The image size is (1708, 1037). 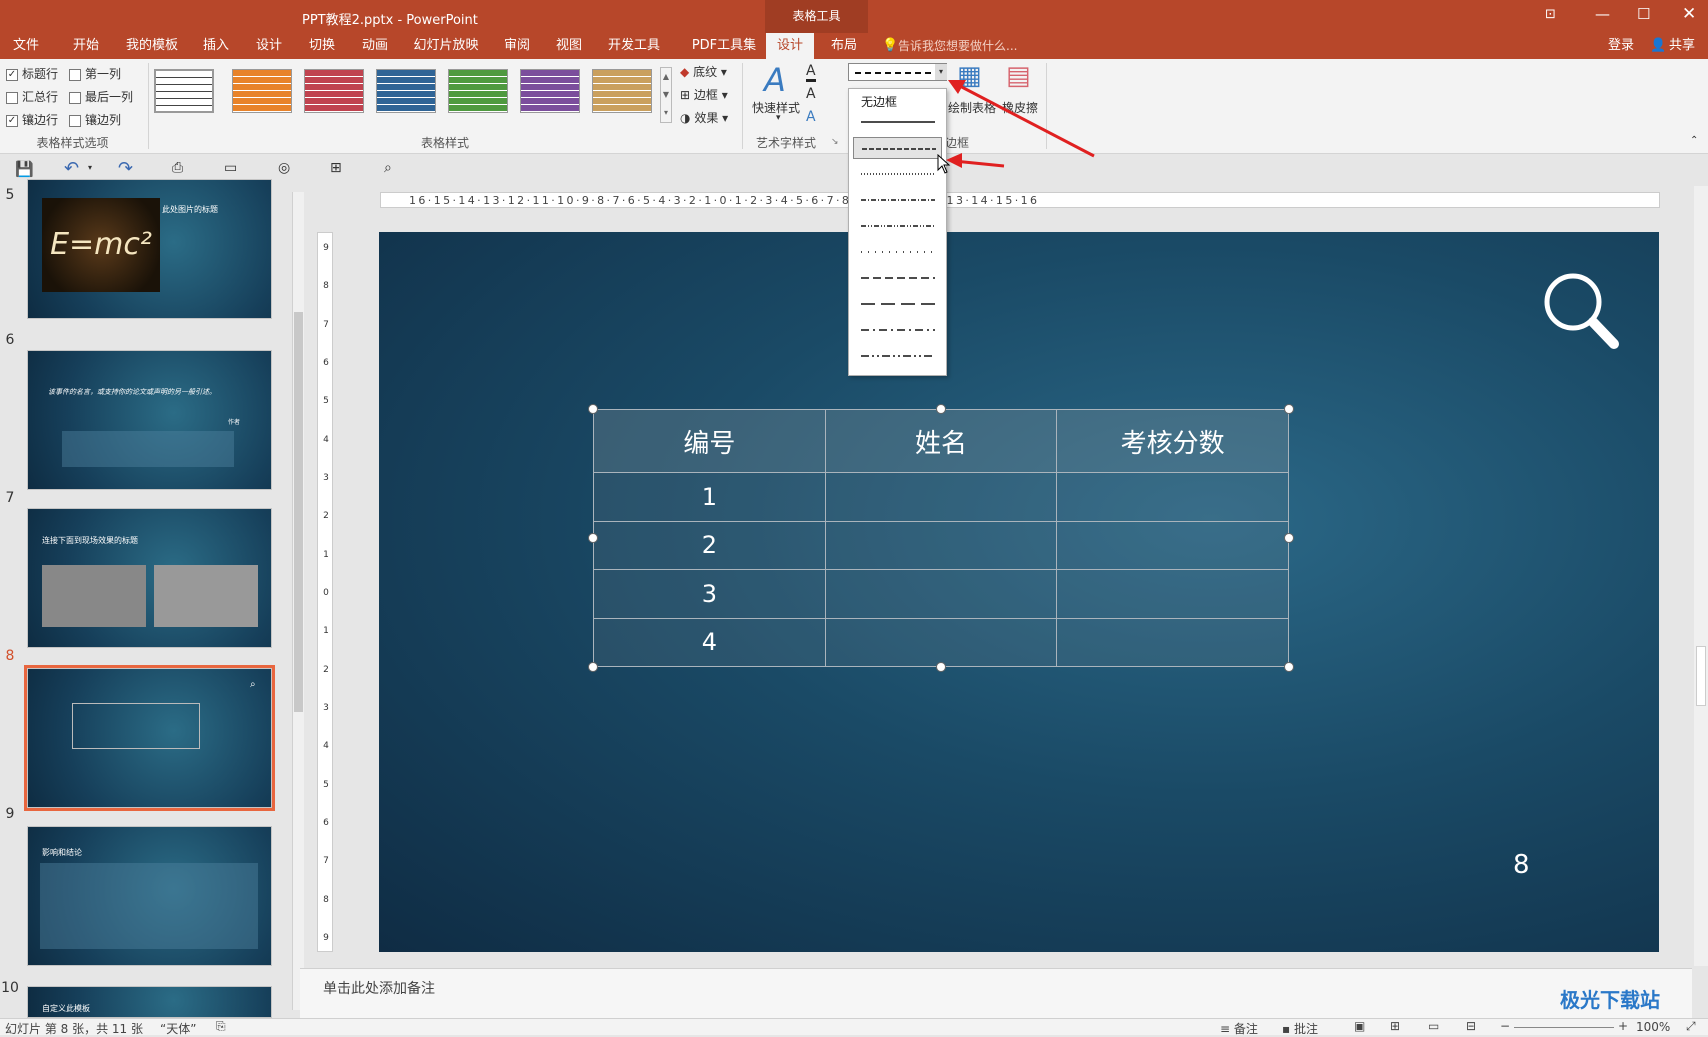 I want to click on table-header-cell: 姓名, so click(x=941, y=441).